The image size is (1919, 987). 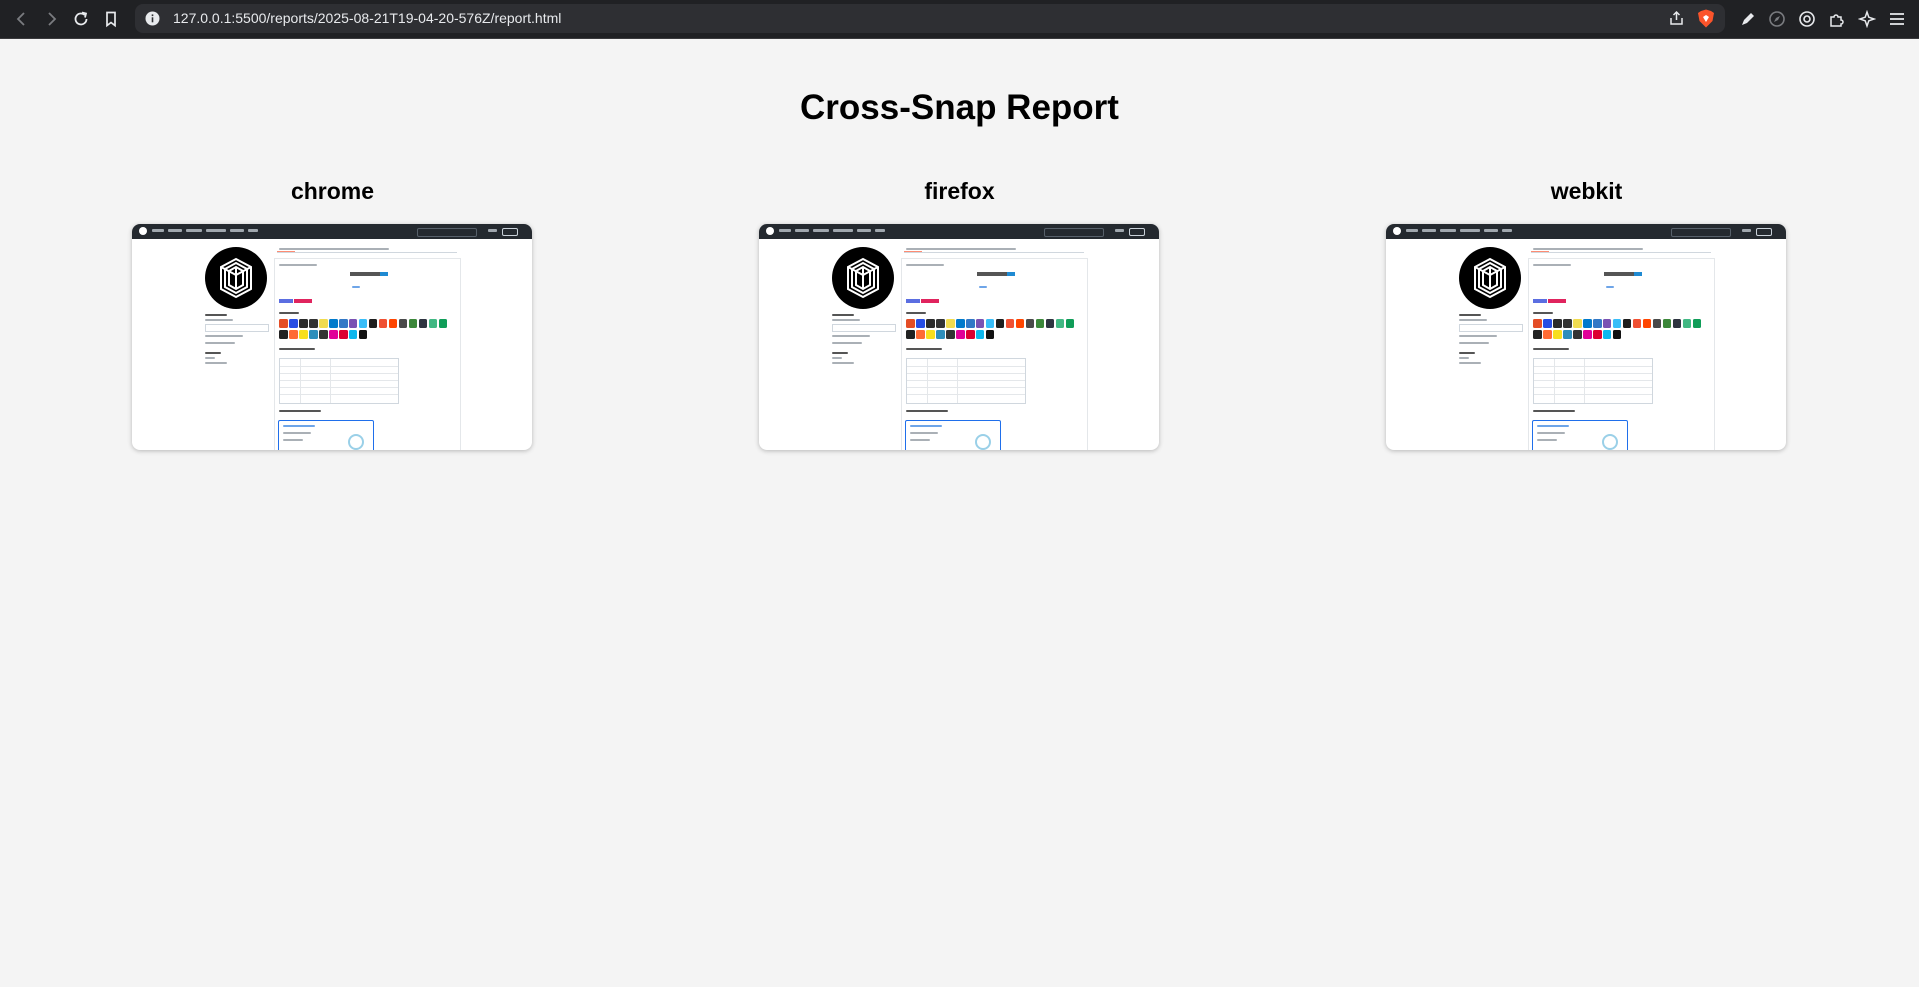 I want to click on card-title: webkit, so click(x=1586, y=191).